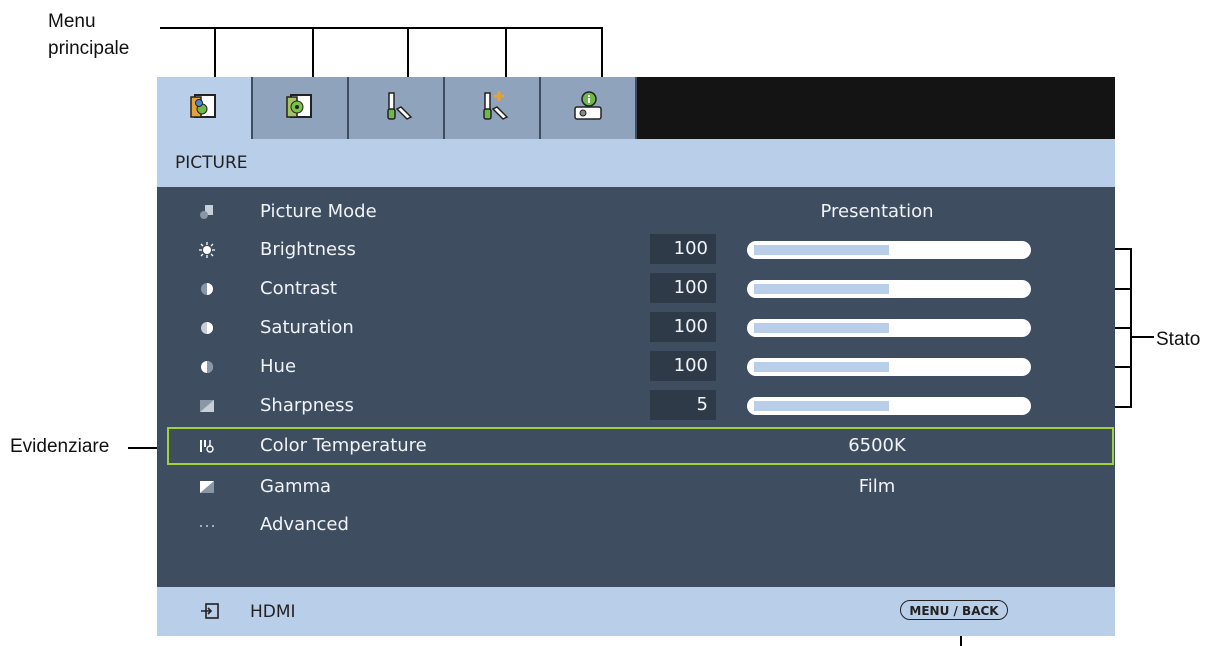 This screenshot has width=1214, height=646. I want to click on saturation-slider, so click(889, 328).